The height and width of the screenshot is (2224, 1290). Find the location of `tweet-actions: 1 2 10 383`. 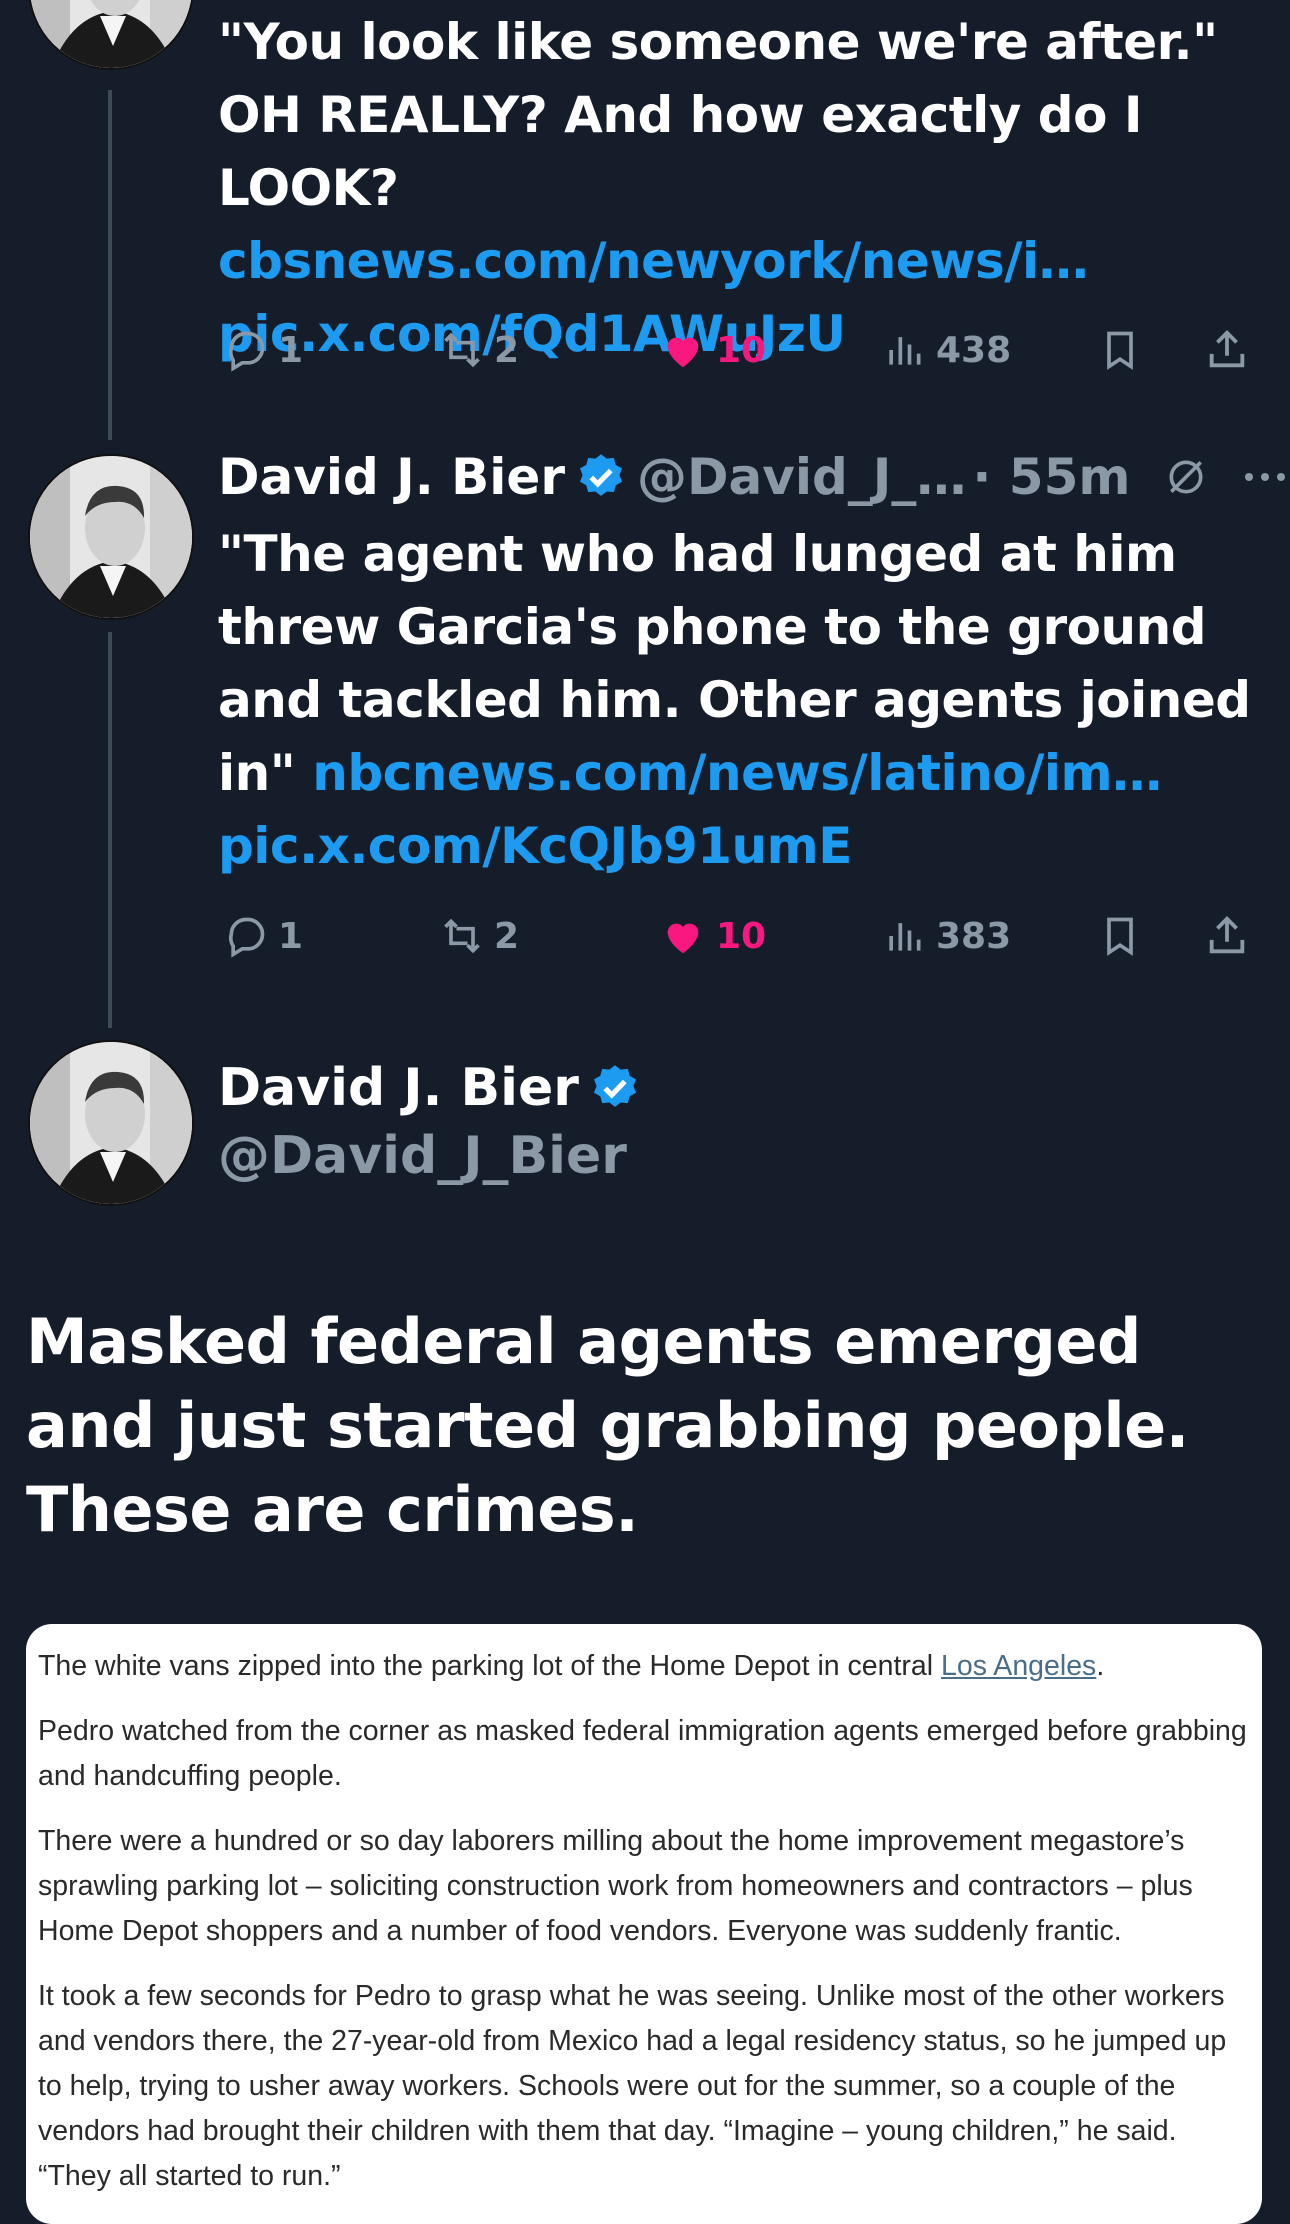

tweet-actions: 1 2 10 383 is located at coordinates (738, 936).